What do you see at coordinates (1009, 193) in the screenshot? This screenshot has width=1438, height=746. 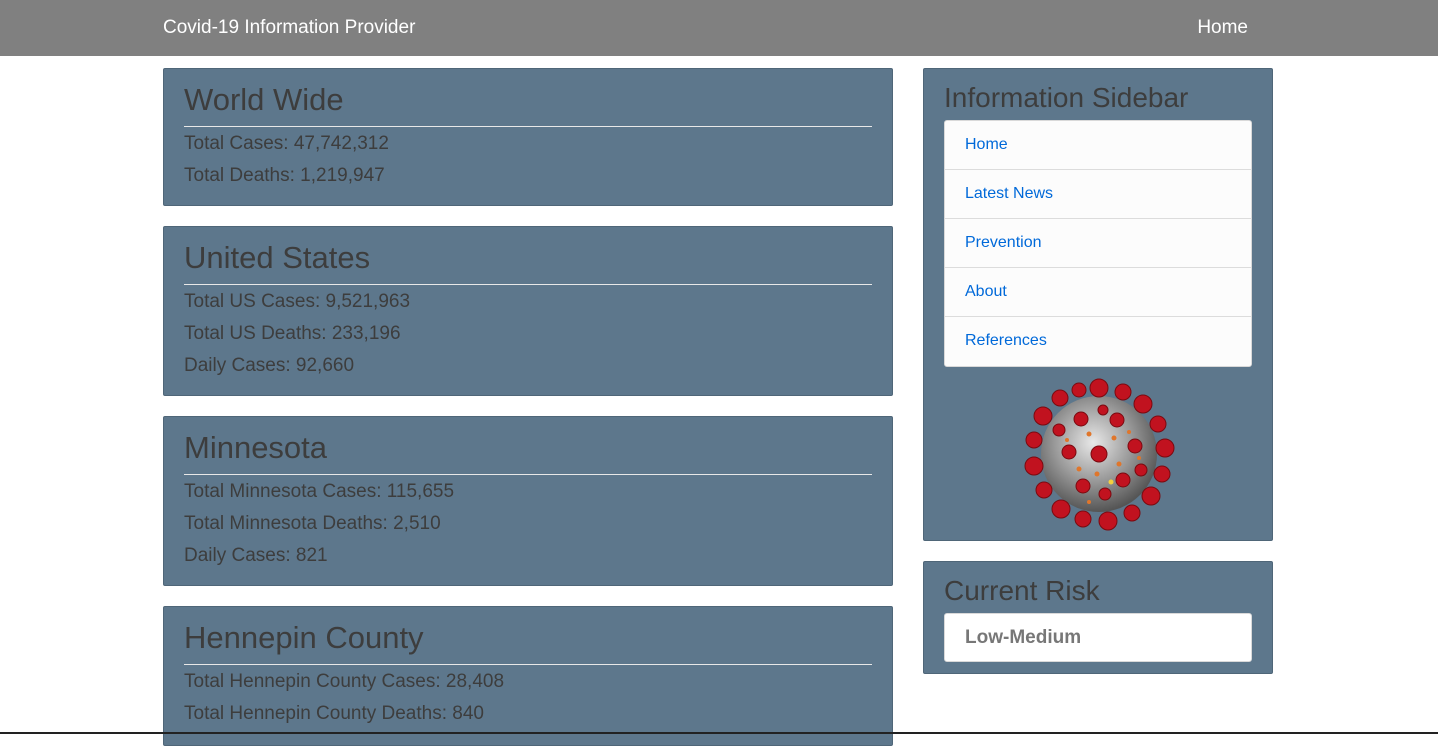 I see `sidebar-link: Latest News` at bounding box center [1009, 193].